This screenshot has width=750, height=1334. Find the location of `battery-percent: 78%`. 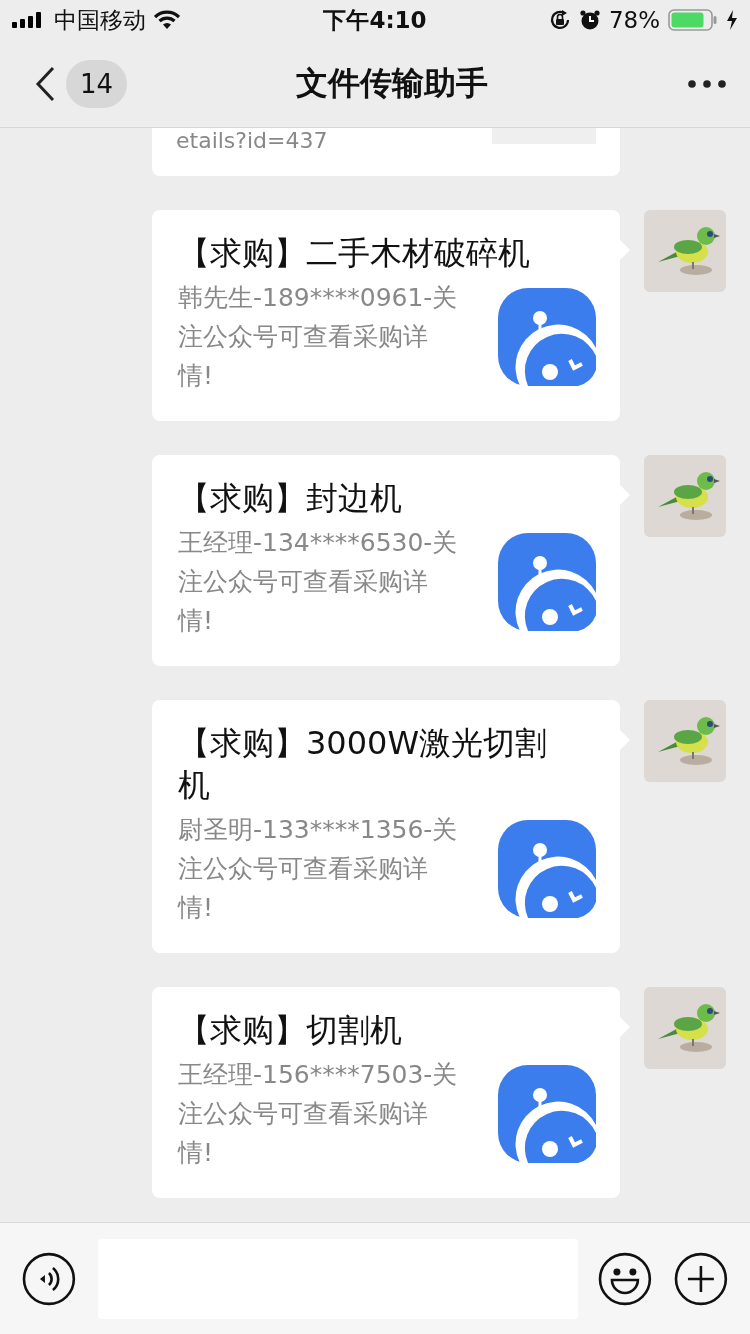

battery-percent: 78% is located at coordinates (634, 20).